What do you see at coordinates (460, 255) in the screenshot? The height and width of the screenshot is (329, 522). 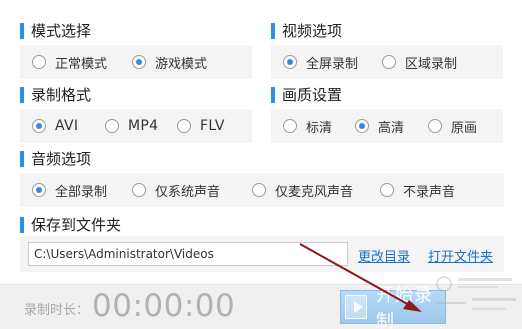 I see `open-folder-link: 打开文件夹` at bounding box center [460, 255].